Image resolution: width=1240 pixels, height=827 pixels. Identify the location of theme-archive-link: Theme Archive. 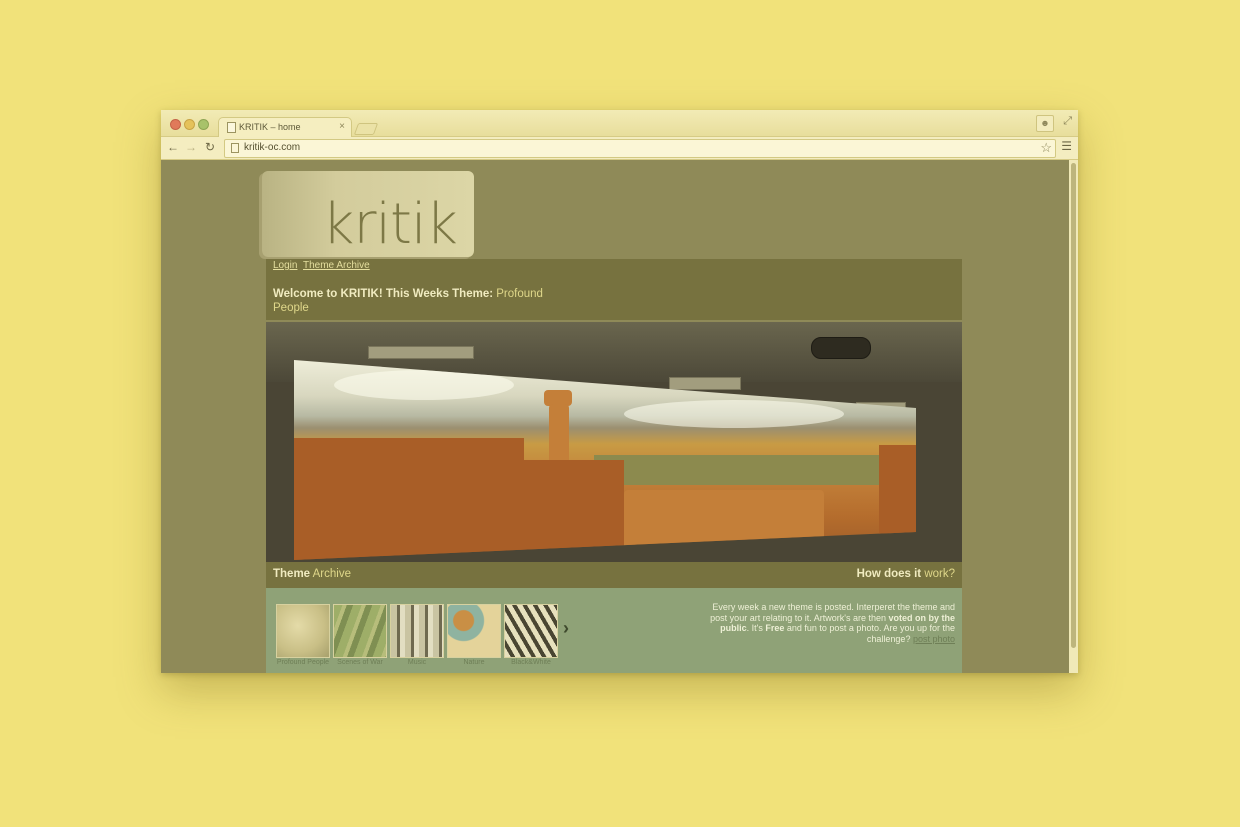
(336, 265).